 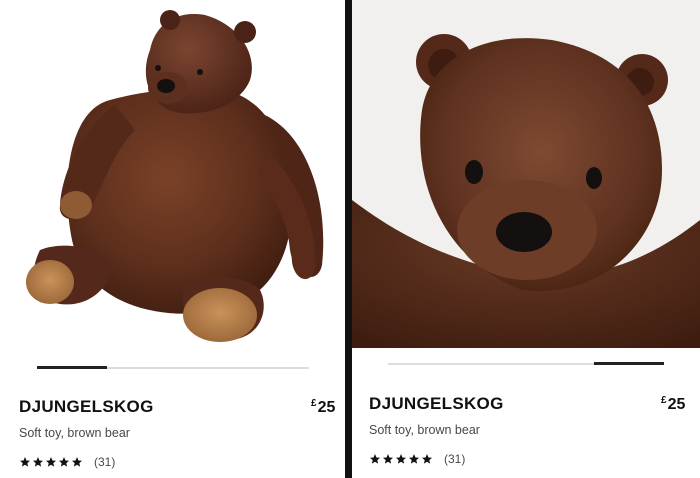 I want to click on divider, so click(x=348, y=239).